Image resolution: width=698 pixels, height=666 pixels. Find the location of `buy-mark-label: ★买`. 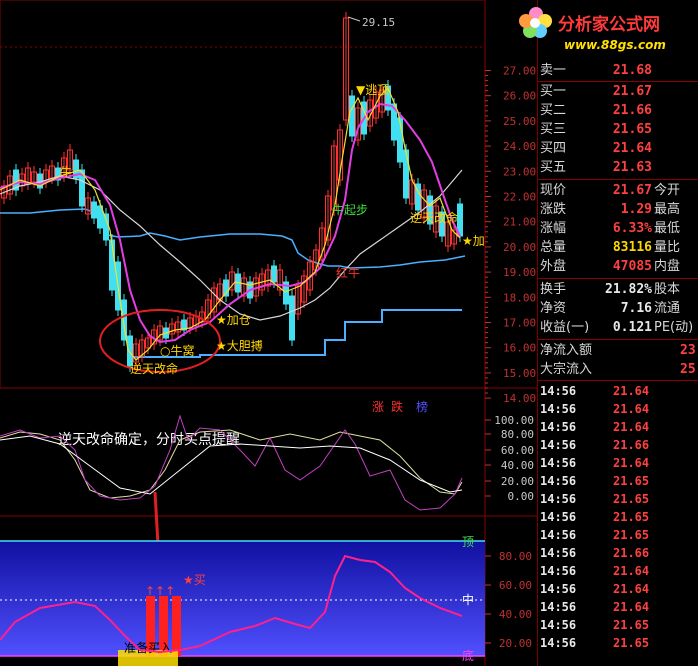

buy-mark-label: ★买 is located at coordinates (194, 580).